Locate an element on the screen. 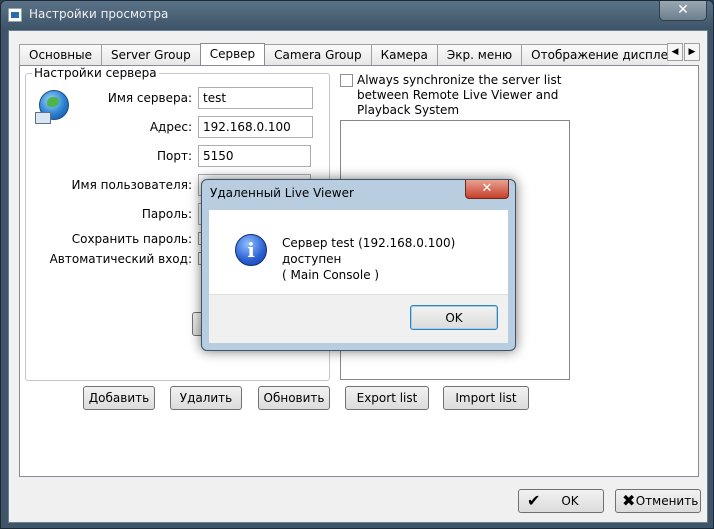 The width and height of the screenshot is (714, 529). dialog-ok-button: OK is located at coordinates (454, 317).